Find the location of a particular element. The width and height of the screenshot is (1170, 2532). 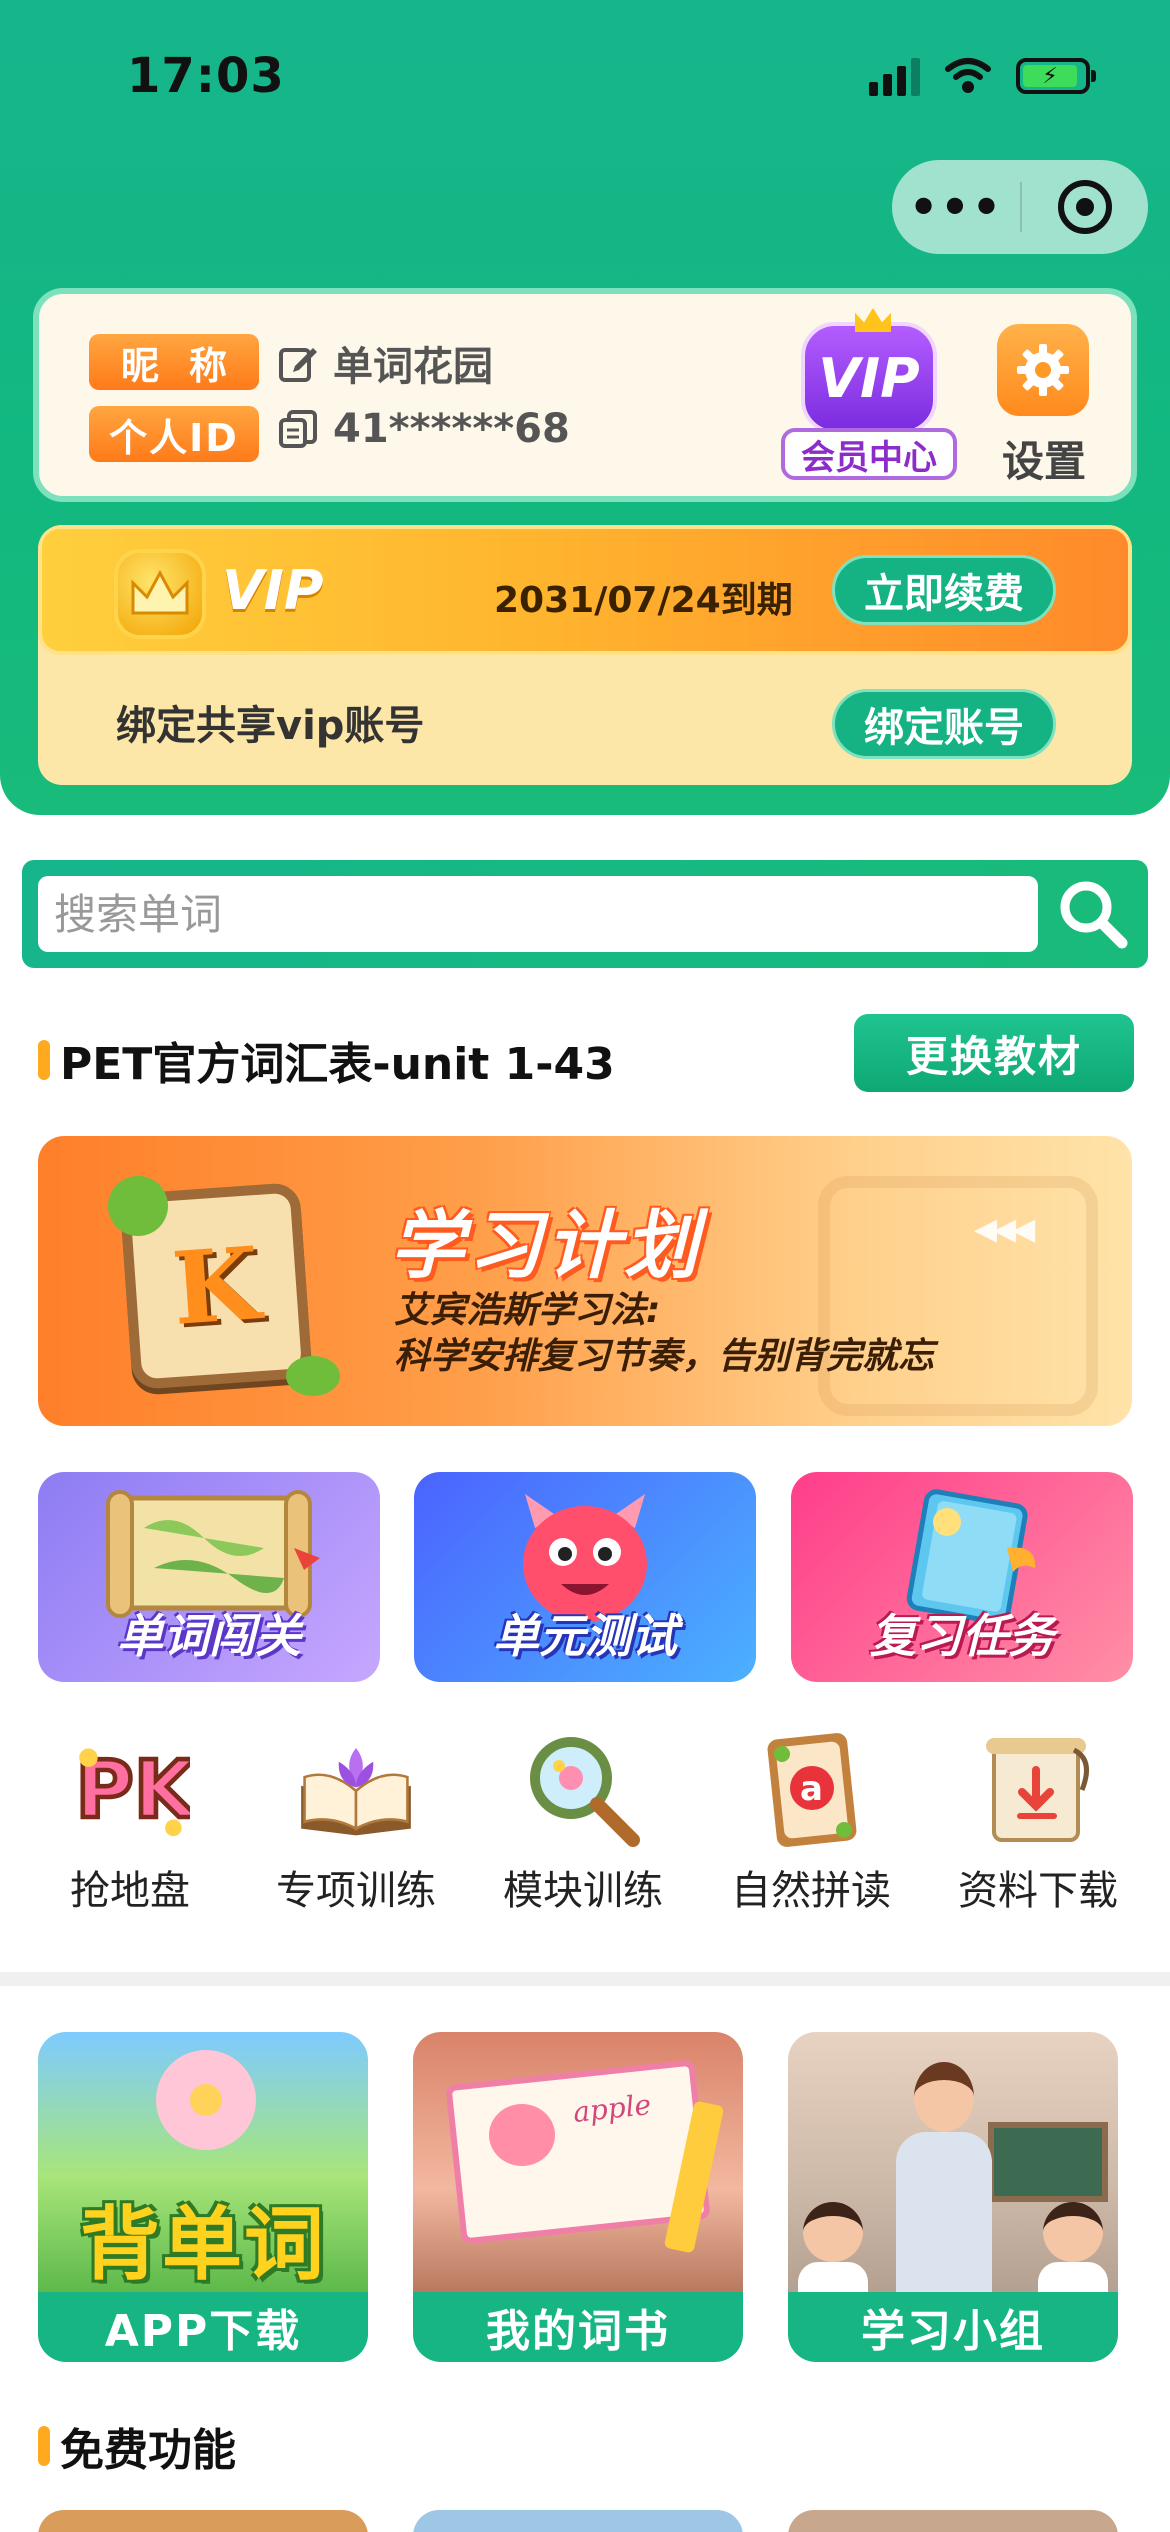

crown-icon is located at coordinates (160, 594).